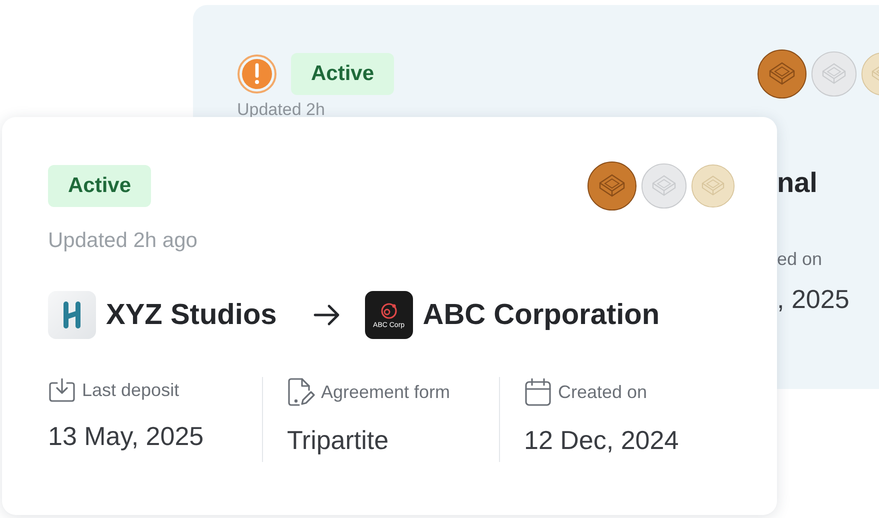 The image size is (879, 518). What do you see at coordinates (62, 390) in the screenshot?
I see `download-icon` at bounding box center [62, 390].